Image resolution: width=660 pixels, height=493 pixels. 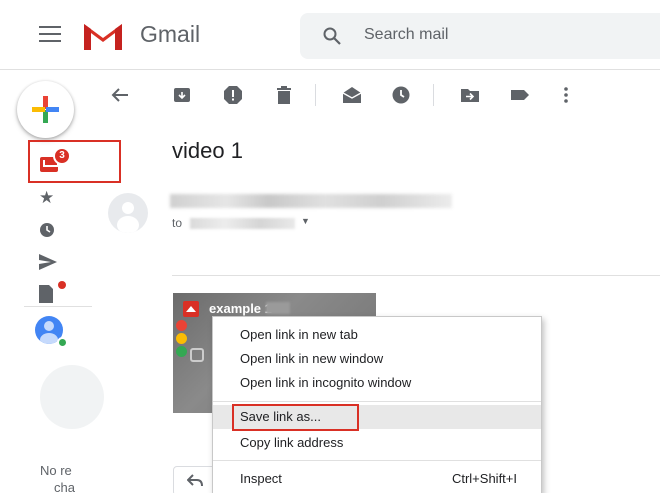 I want to click on send-icon, so click(x=48, y=262).